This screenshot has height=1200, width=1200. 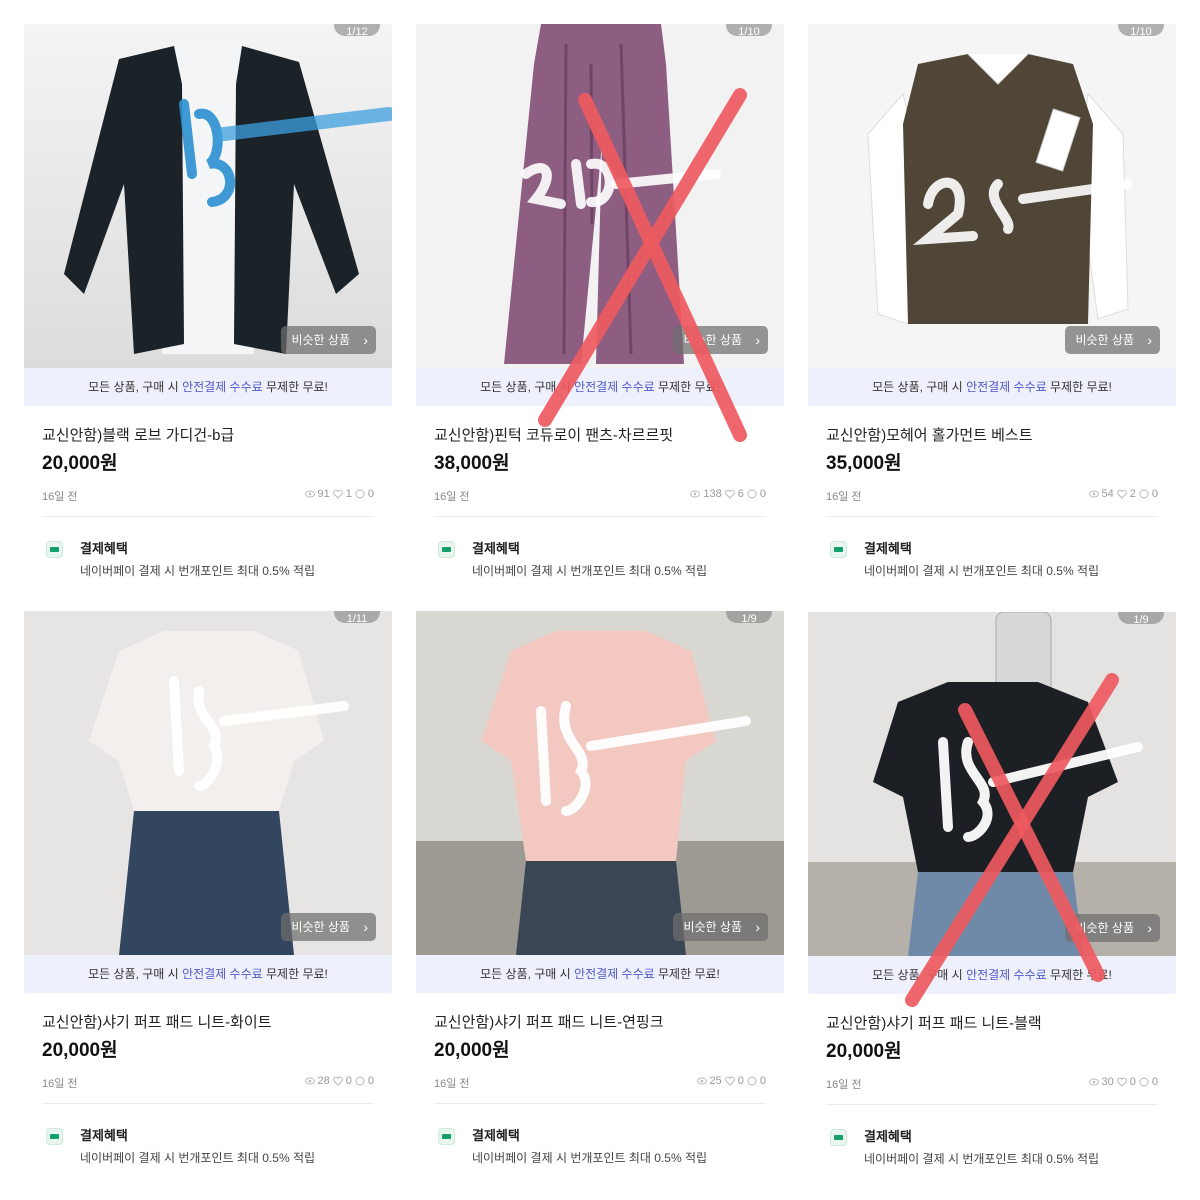 I want to click on image-counter: 1/10, so click(x=1141, y=31).